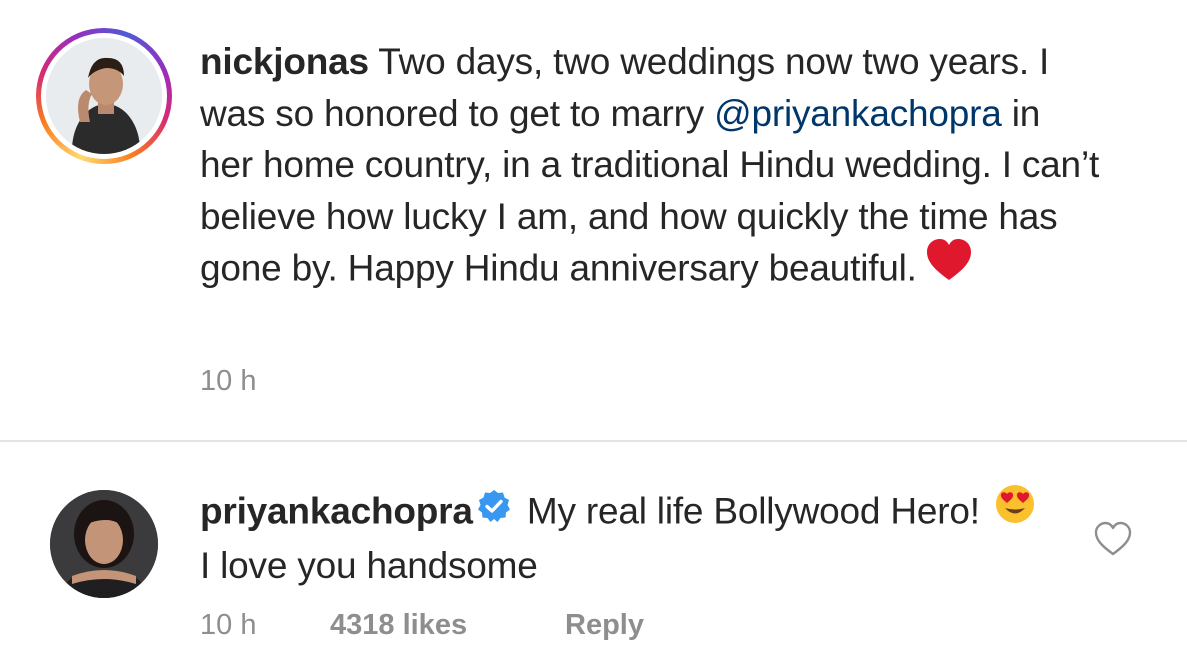 This screenshot has height=655, width=1187. I want to click on reply-timestamp: 10 h, so click(265, 625).